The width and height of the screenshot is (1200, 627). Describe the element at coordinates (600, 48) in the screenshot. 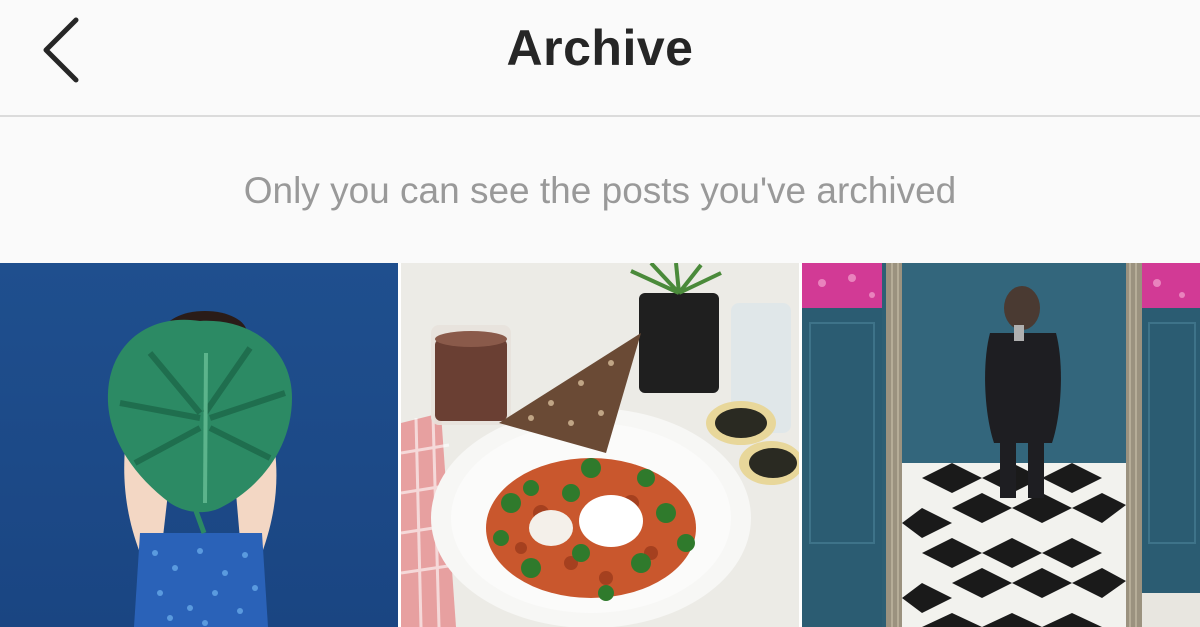

I see `page-title: Archive` at that location.